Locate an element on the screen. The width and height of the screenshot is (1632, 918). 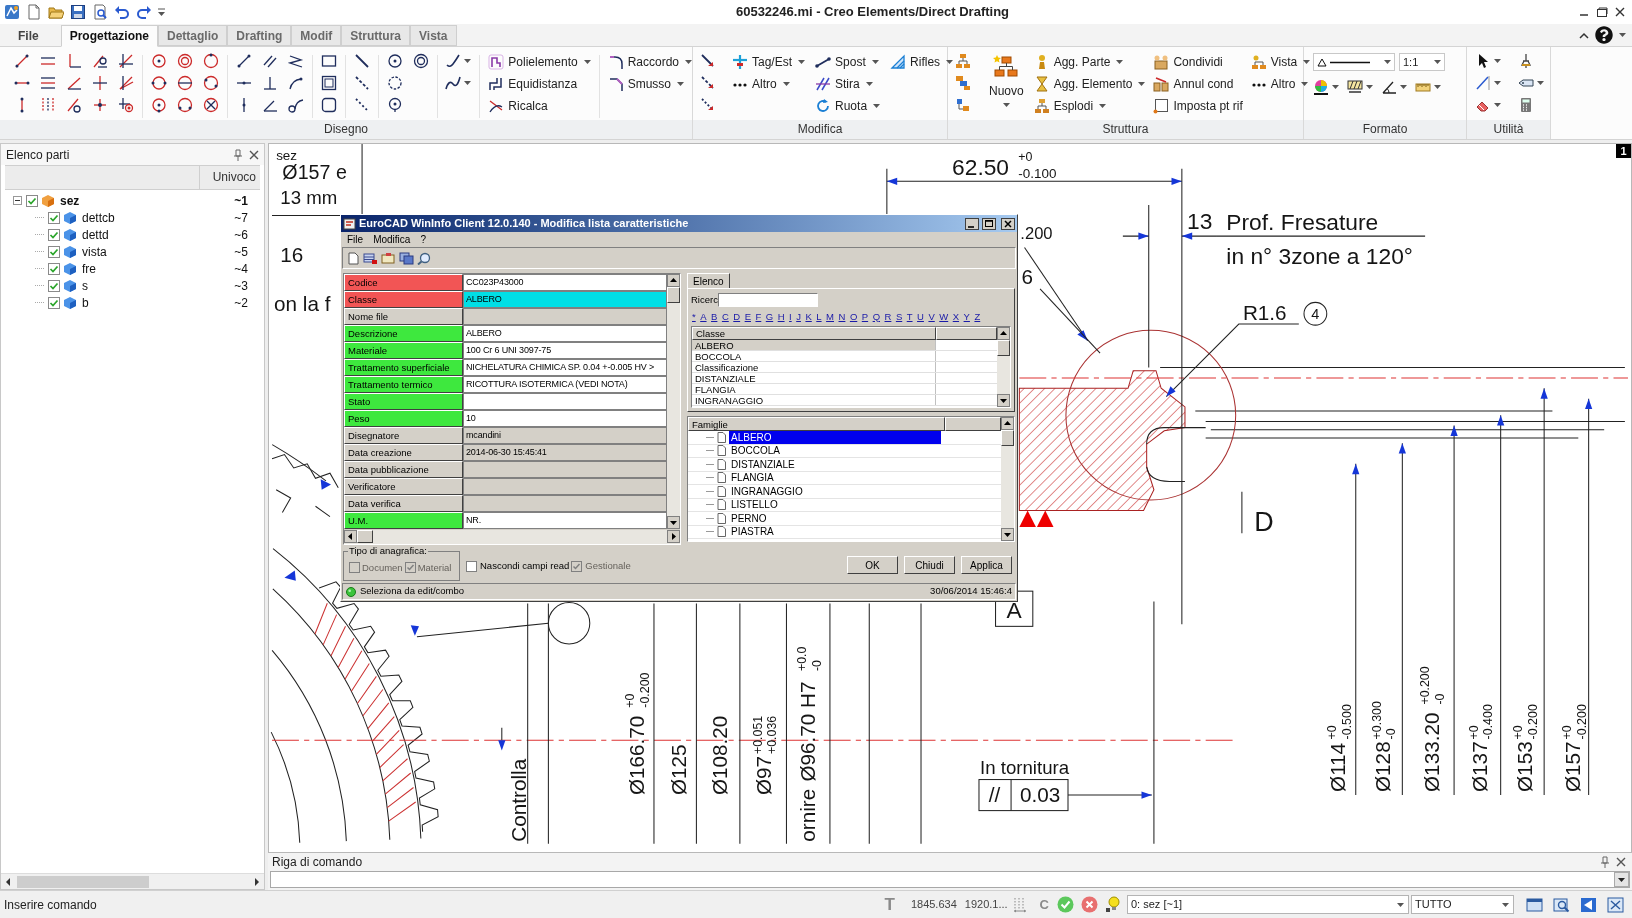
ribbon-button: Polielemento is located at coordinates (539, 62).